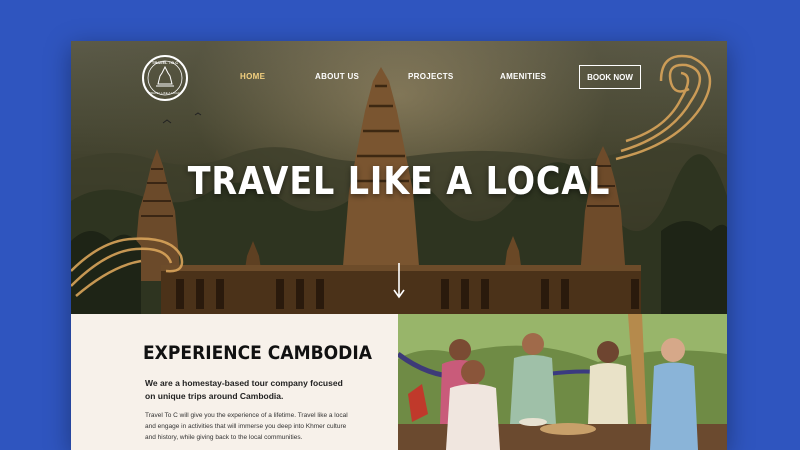 The width and height of the screenshot is (800, 450). I want to click on women-sharing-meal-image, so click(562, 382).